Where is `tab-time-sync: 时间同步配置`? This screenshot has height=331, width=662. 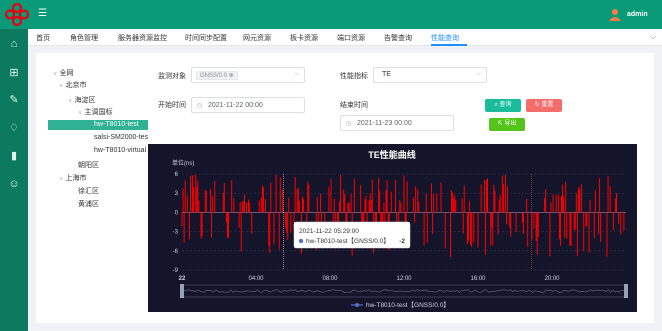 tab-time-sync: 时间同步配置 is located at coordinates (206, 38).